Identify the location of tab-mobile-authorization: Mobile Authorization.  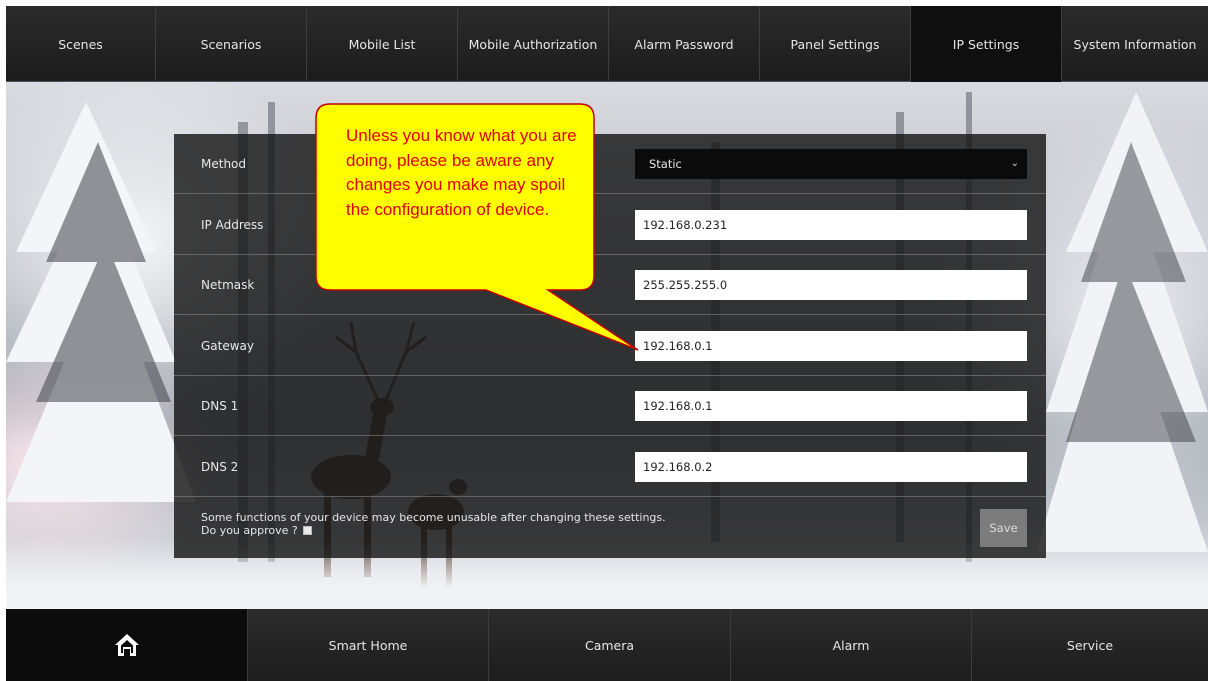
(533, 44).